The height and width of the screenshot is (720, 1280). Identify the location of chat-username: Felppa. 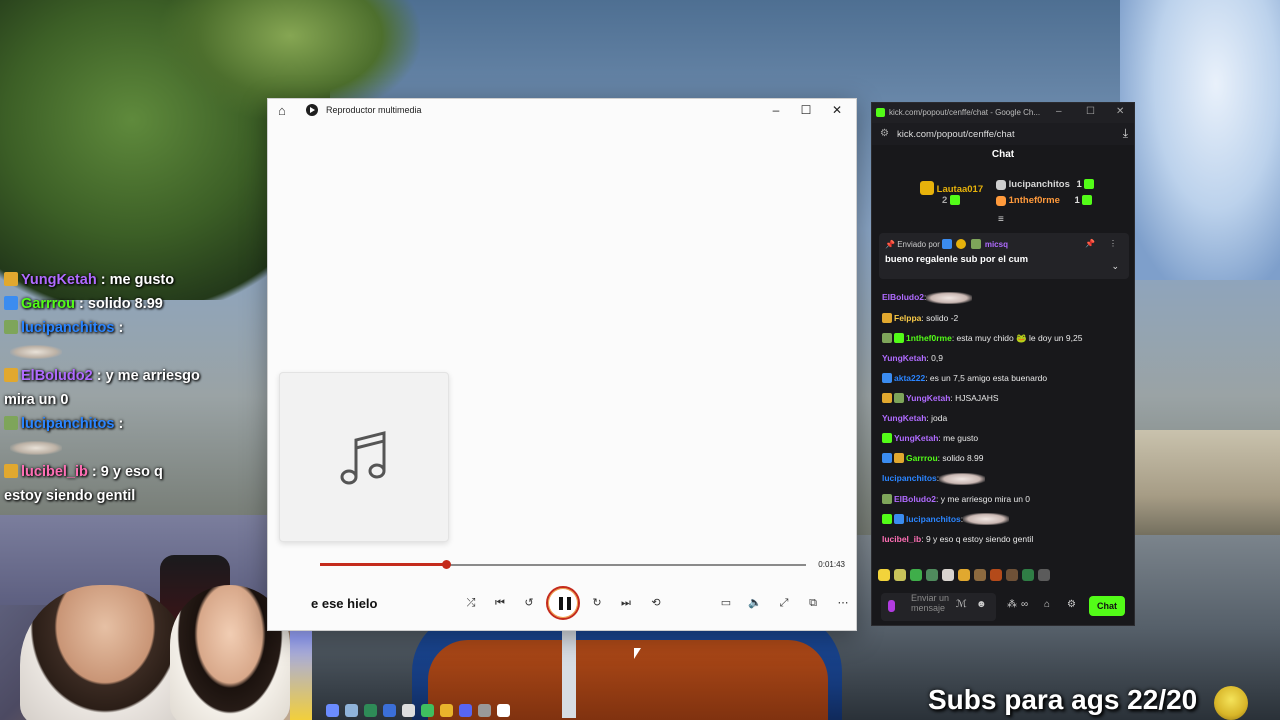
(907, 318).